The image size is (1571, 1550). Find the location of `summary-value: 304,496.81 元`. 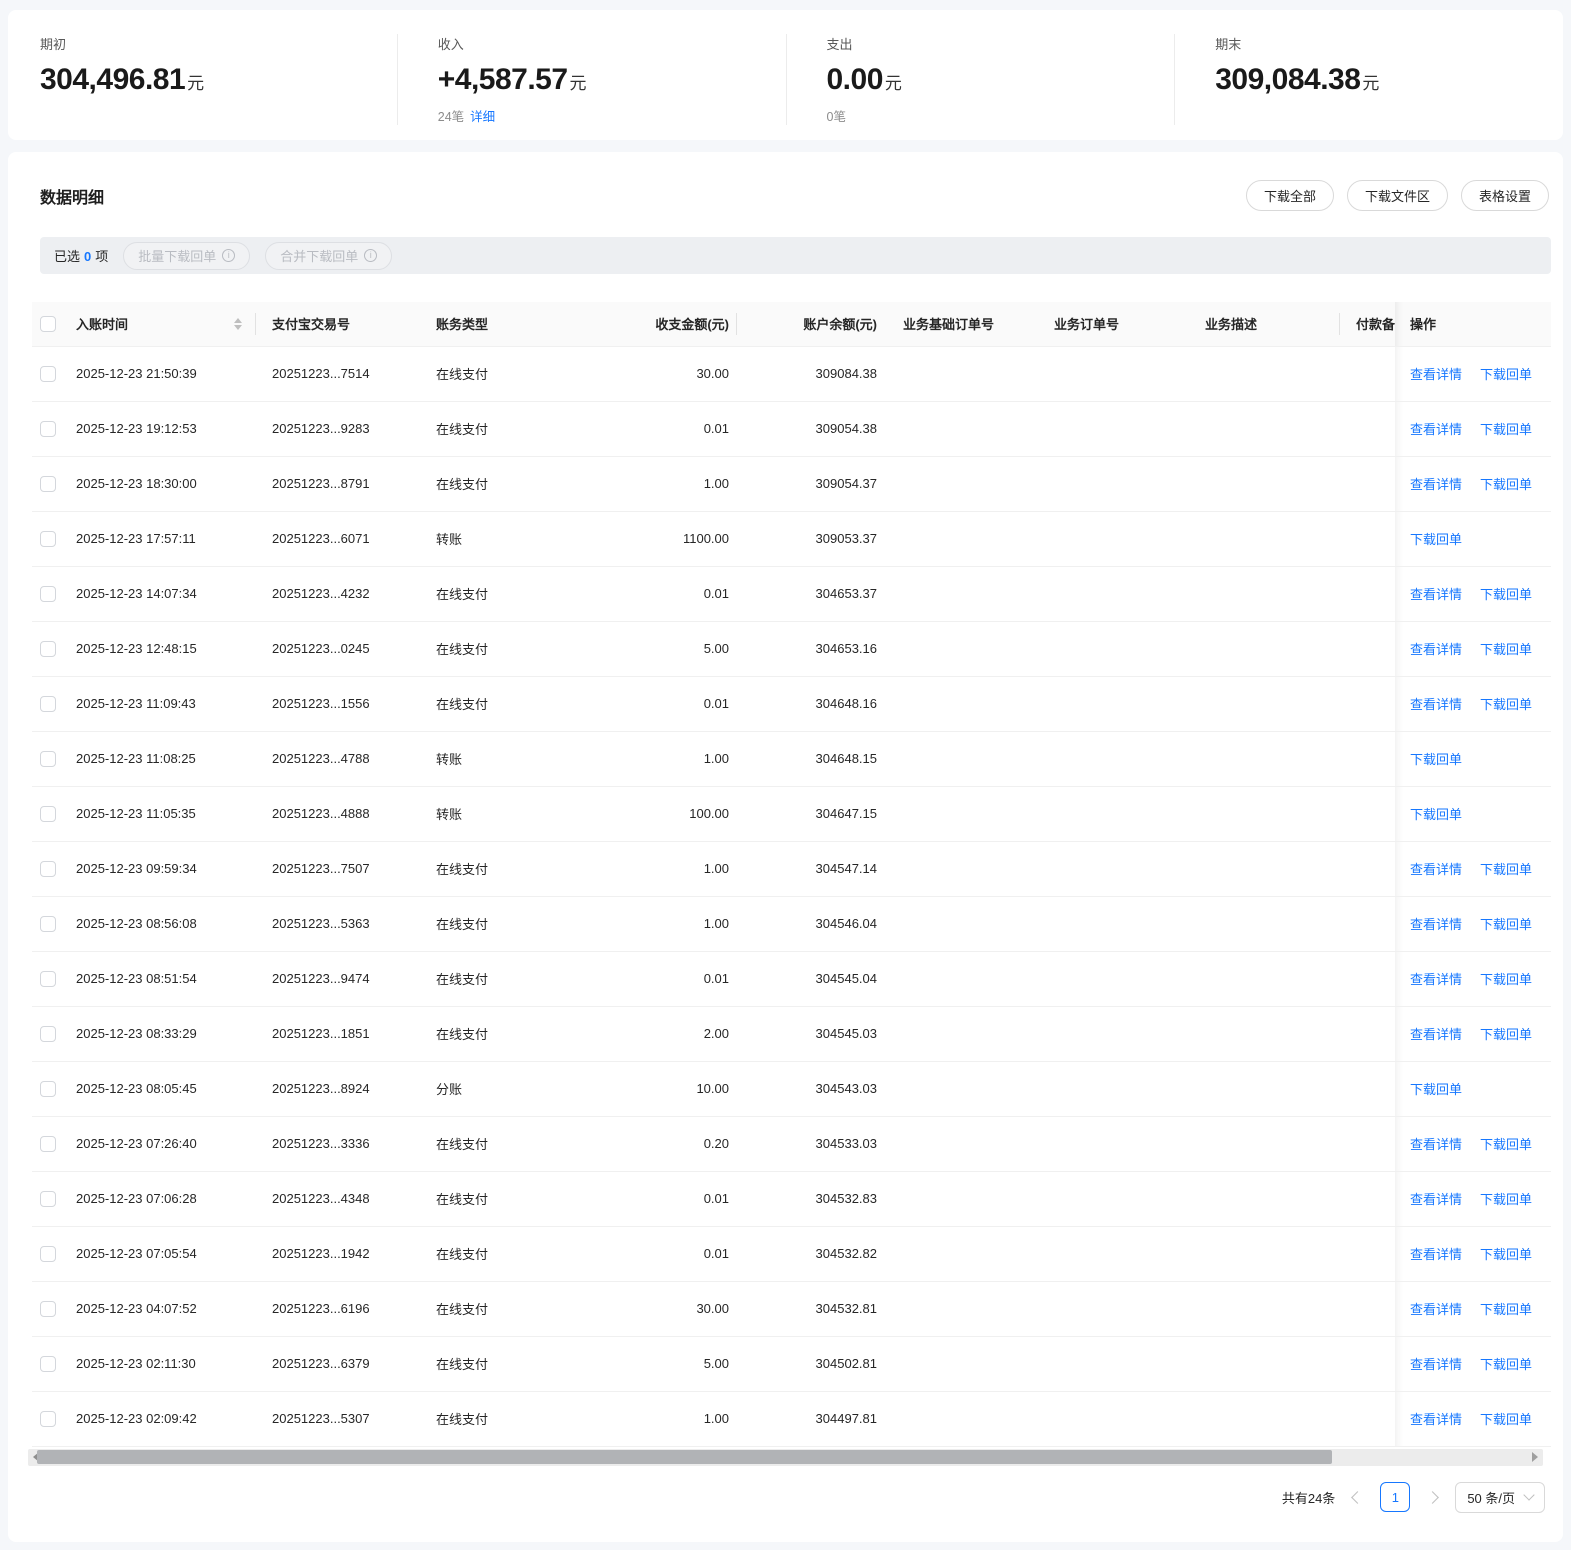

summary-value: 304,496.81 元 is located at coordinates (122, 79).